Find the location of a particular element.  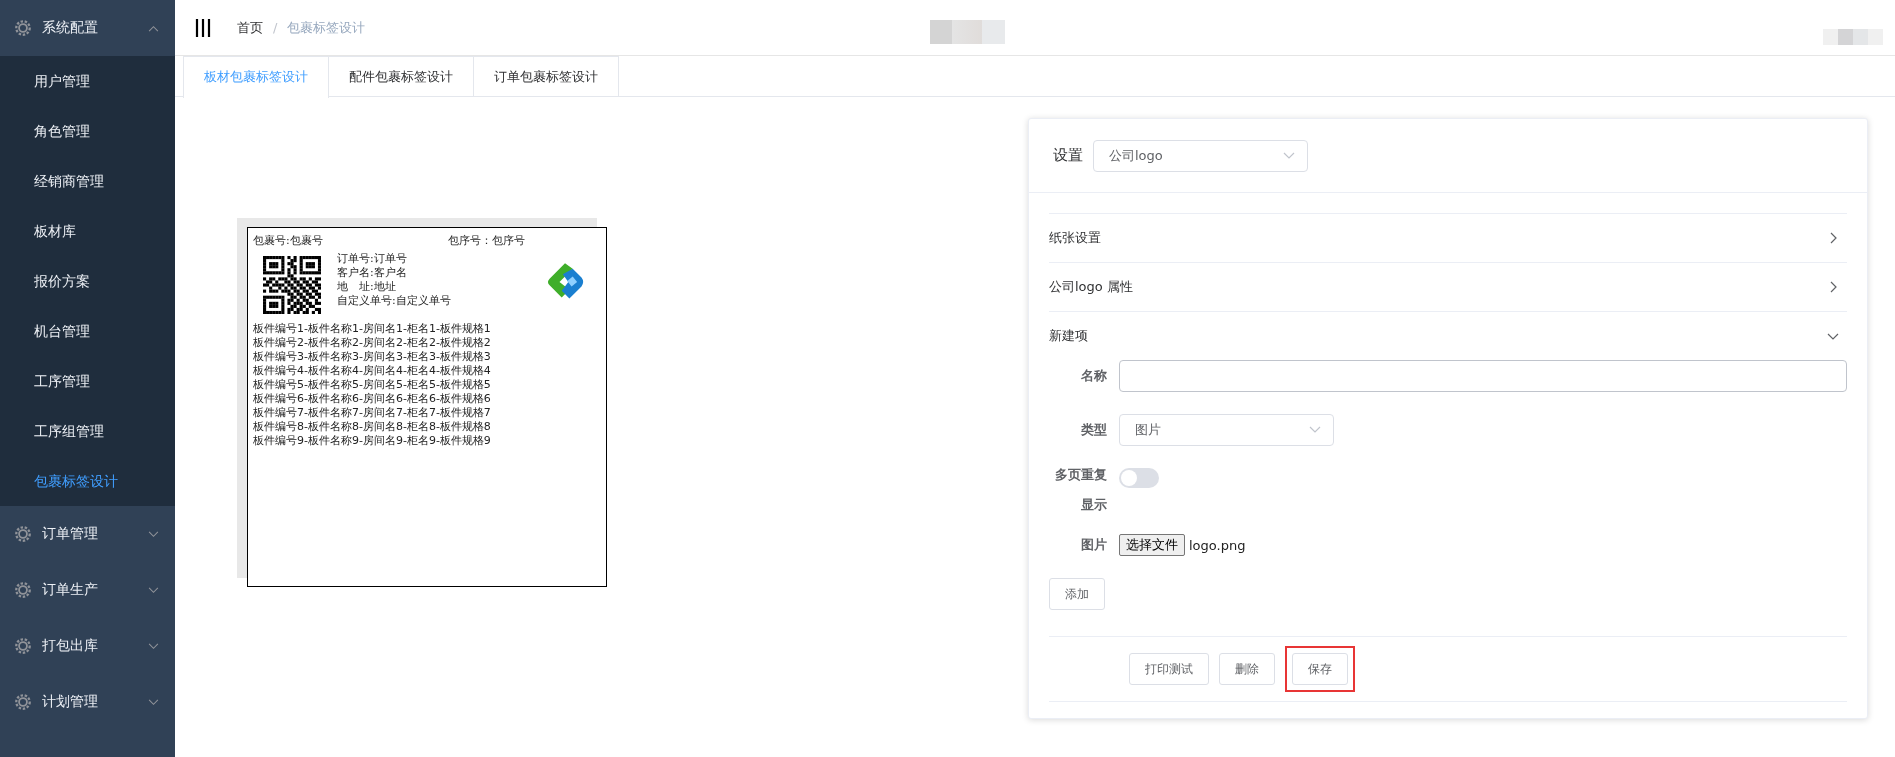

collapse-header: 纸张设置 is located at coordinates (1448, 237).